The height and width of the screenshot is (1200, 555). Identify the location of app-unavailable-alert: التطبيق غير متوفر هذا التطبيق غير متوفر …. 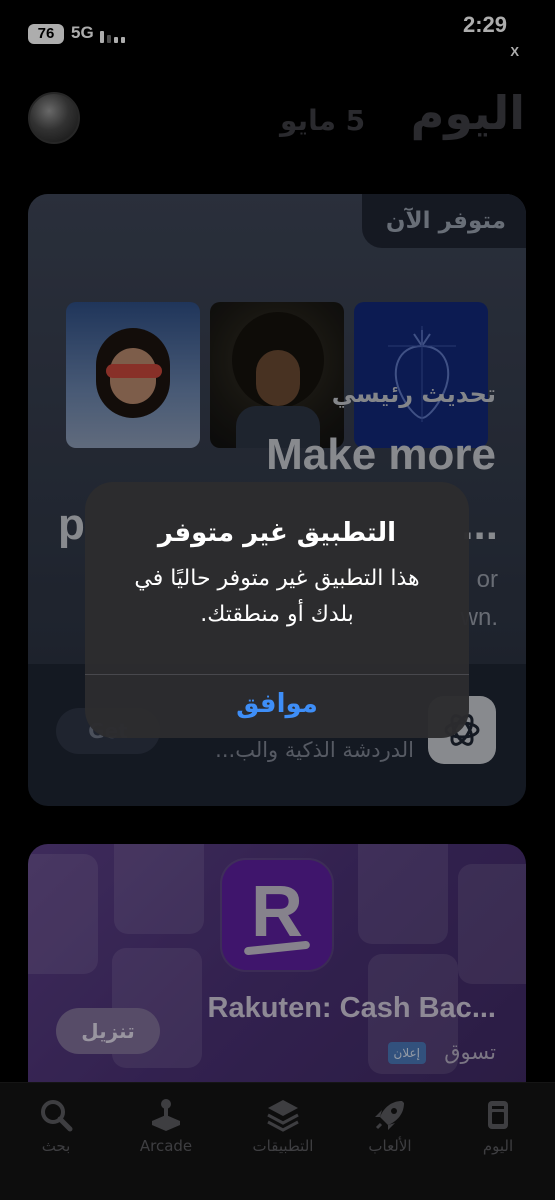
(277, 610).